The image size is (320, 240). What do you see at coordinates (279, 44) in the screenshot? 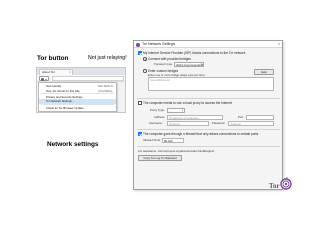
I see `close-icon: ×` at bounding box center [279, 44].